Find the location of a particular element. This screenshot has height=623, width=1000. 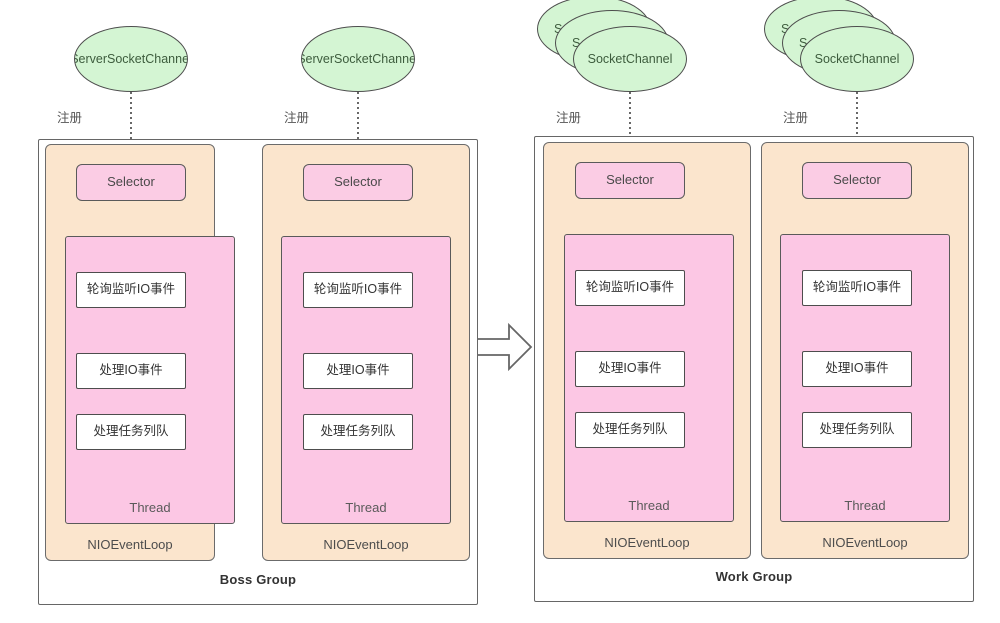

step-box-poll-3: 轮询监听IO事件 is located at coordinates (630, 288).